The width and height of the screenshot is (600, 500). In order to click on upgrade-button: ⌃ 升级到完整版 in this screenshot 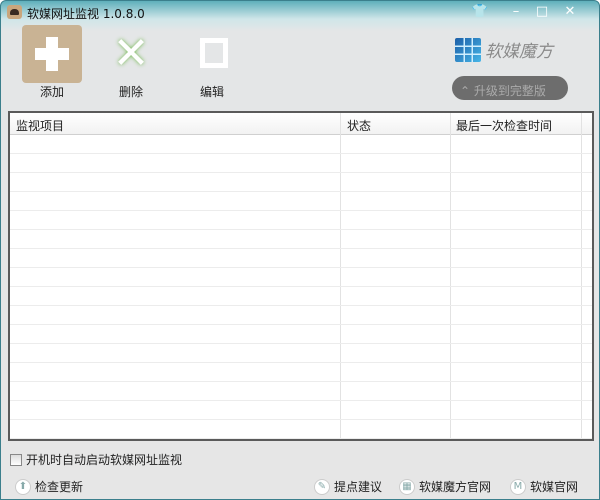, I will do `click(510, 88)`.